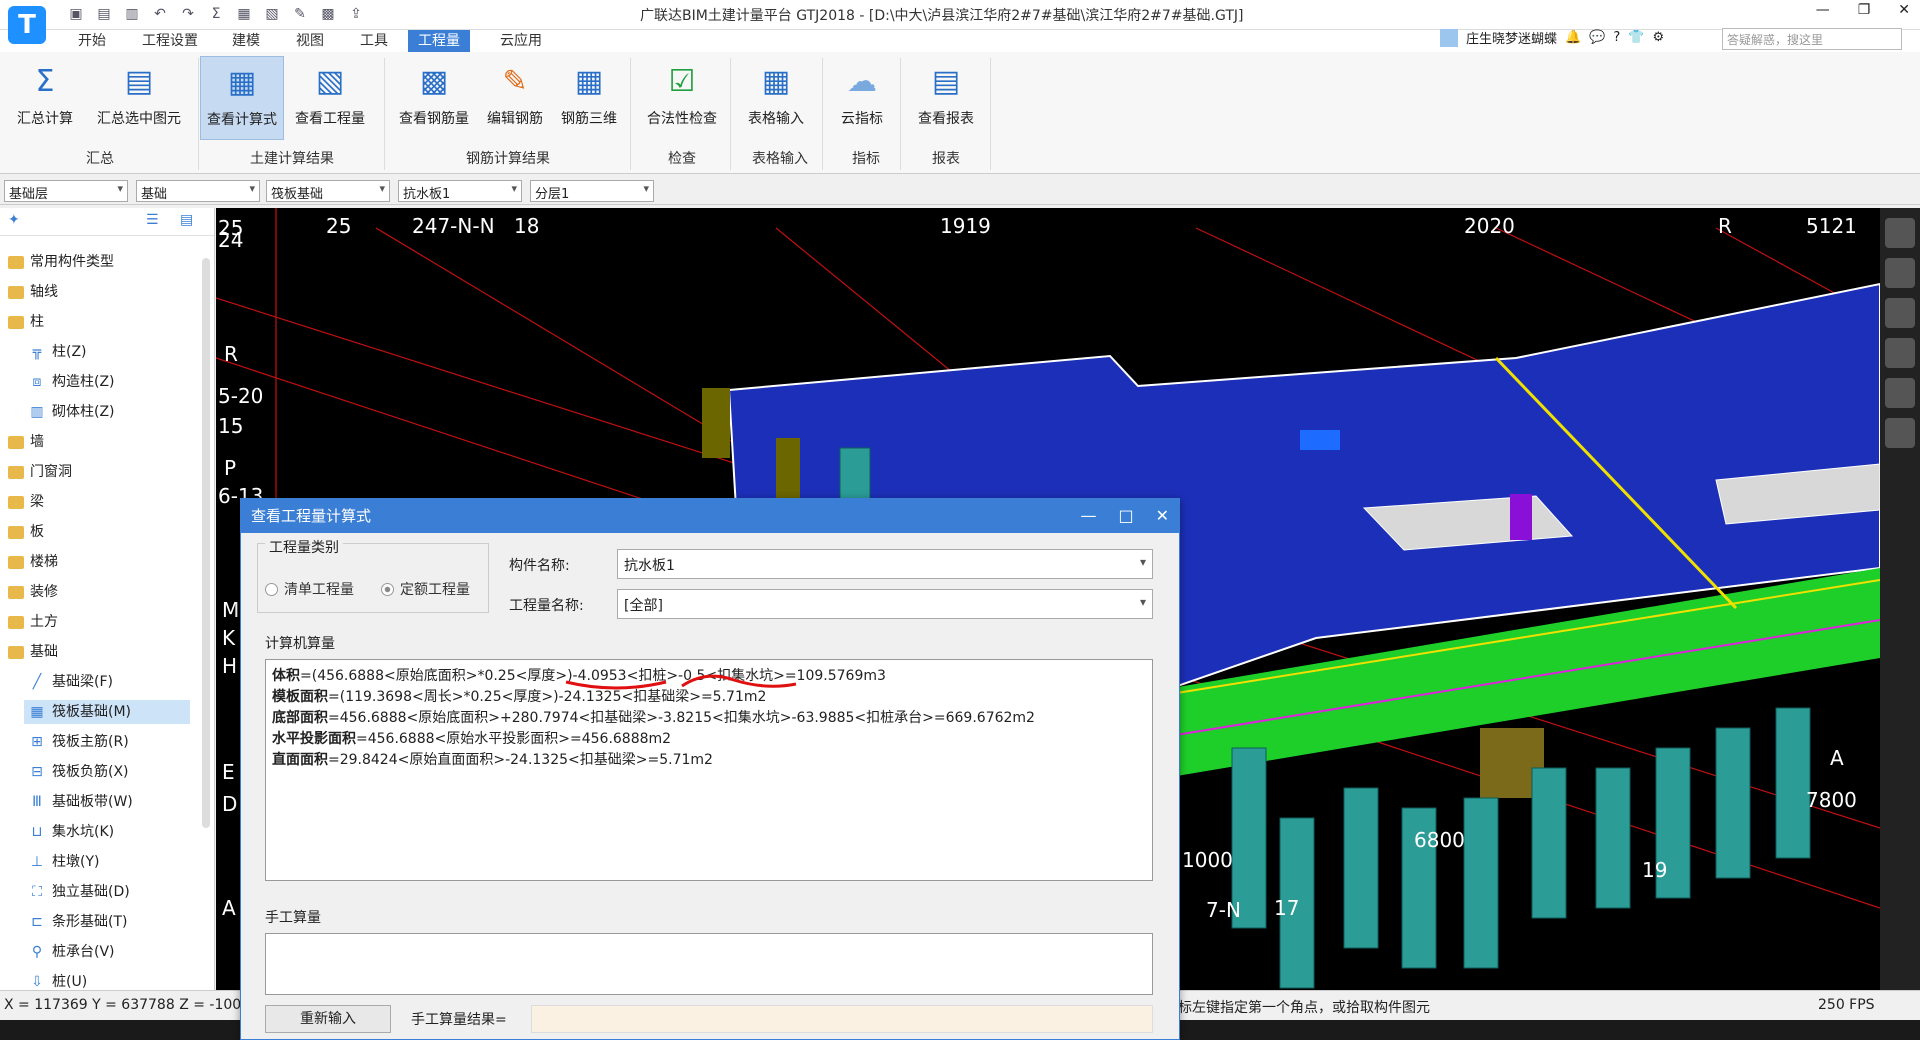 This screenshot has width=1920, height=1040. What do you see at coordinates (682, 98) in the screenshot?
I see `legality-check-button: ☑ 合法性检查` at bounding box center [682, 98].